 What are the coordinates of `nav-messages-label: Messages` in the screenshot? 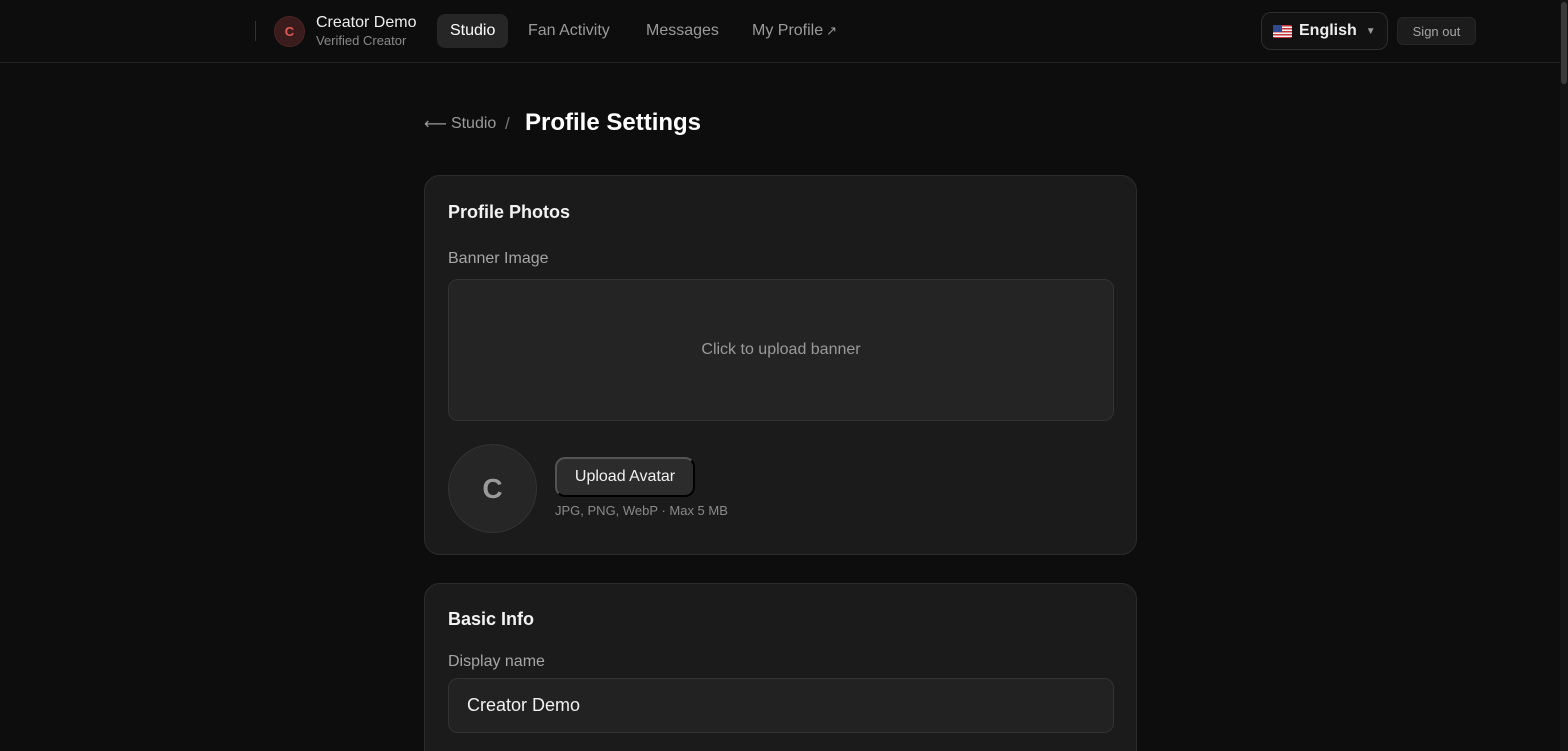 It's located at (682, 30).